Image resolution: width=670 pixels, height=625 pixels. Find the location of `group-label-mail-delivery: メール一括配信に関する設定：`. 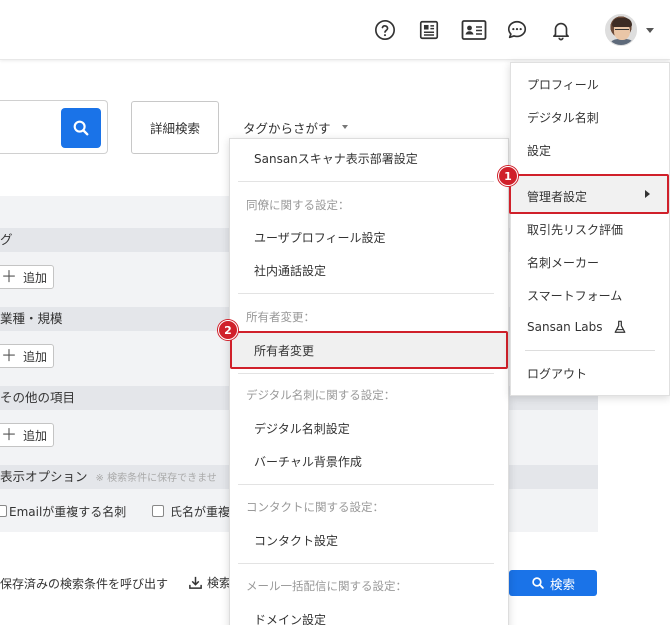

group-label-mail-delivery: メール一括配信に関する設定： is located at coordinates (326, 586).